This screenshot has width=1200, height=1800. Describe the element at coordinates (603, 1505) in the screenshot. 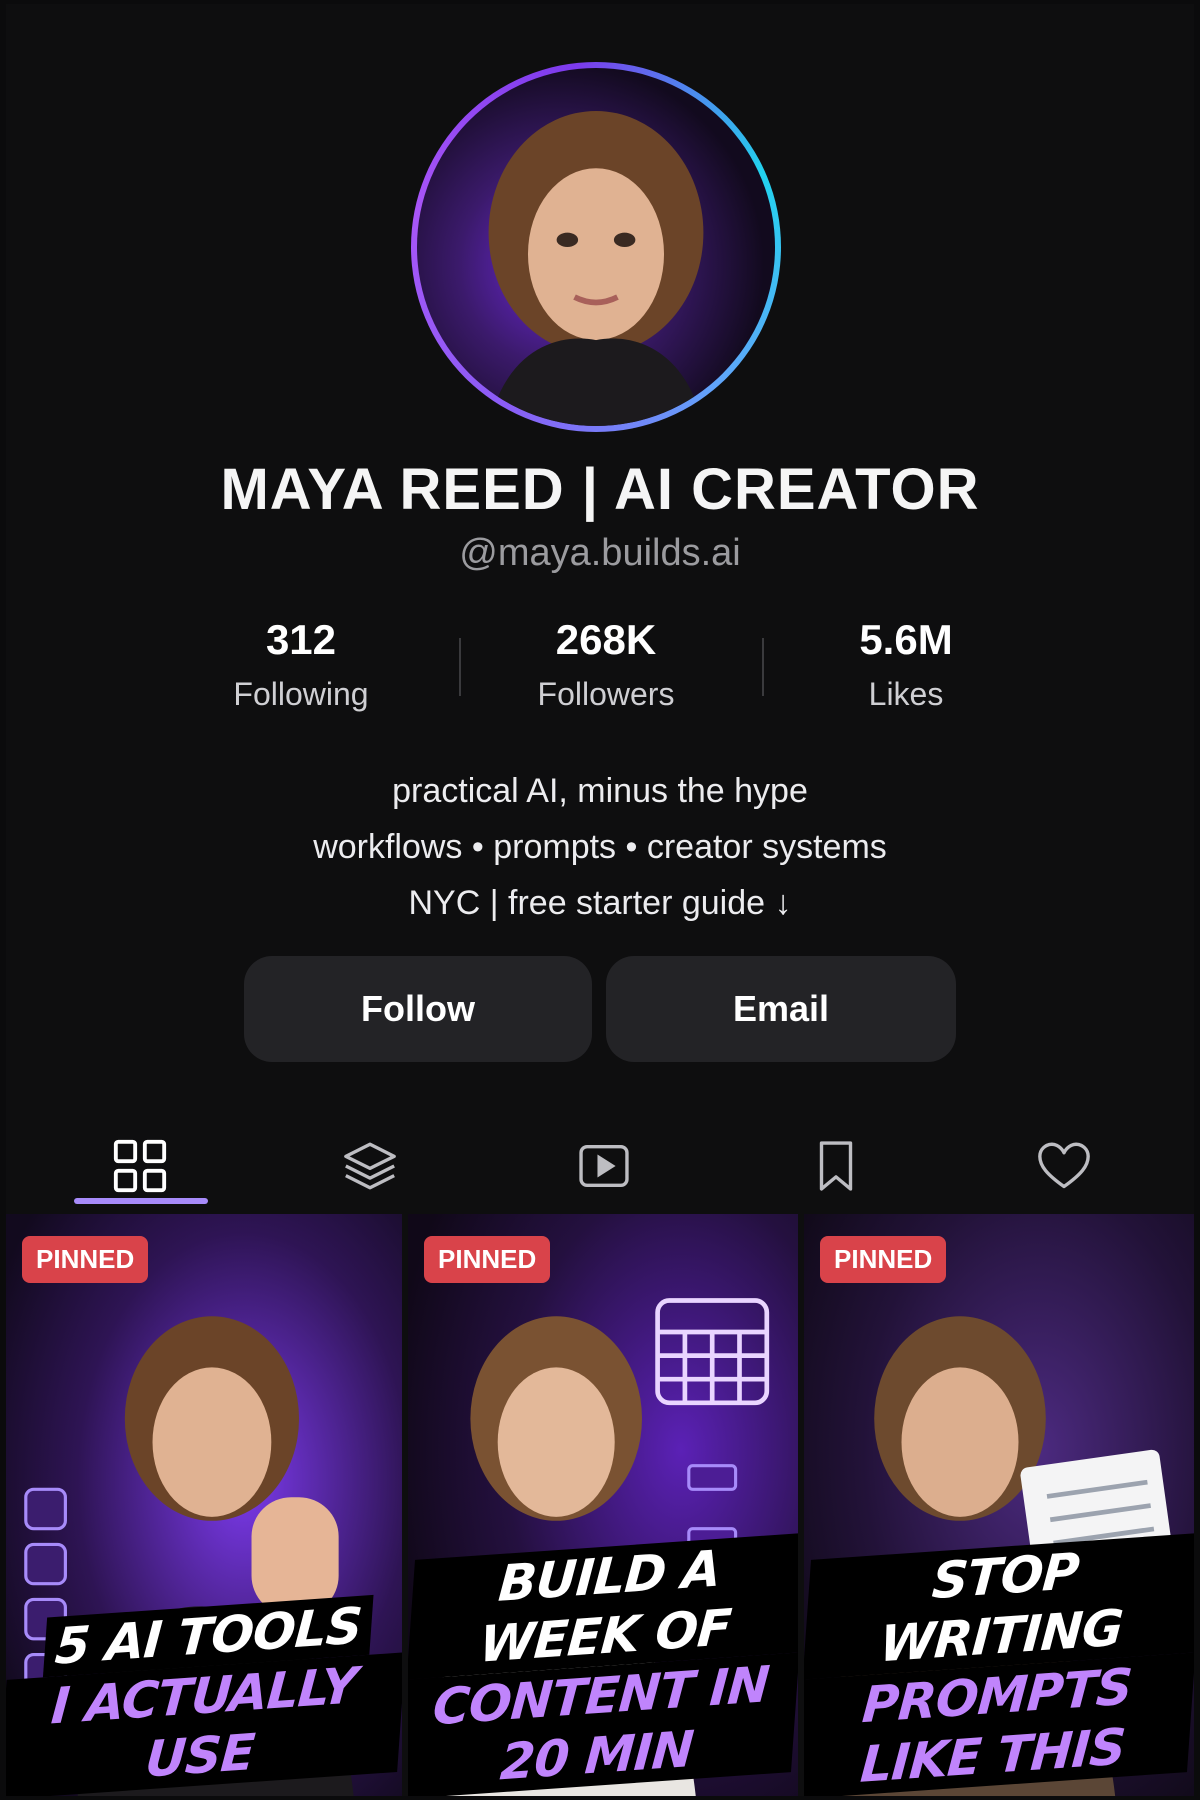

I see `video-tile: PINNED BUILD A WEEK OF CONTENT IN 20 MIN` at that location.